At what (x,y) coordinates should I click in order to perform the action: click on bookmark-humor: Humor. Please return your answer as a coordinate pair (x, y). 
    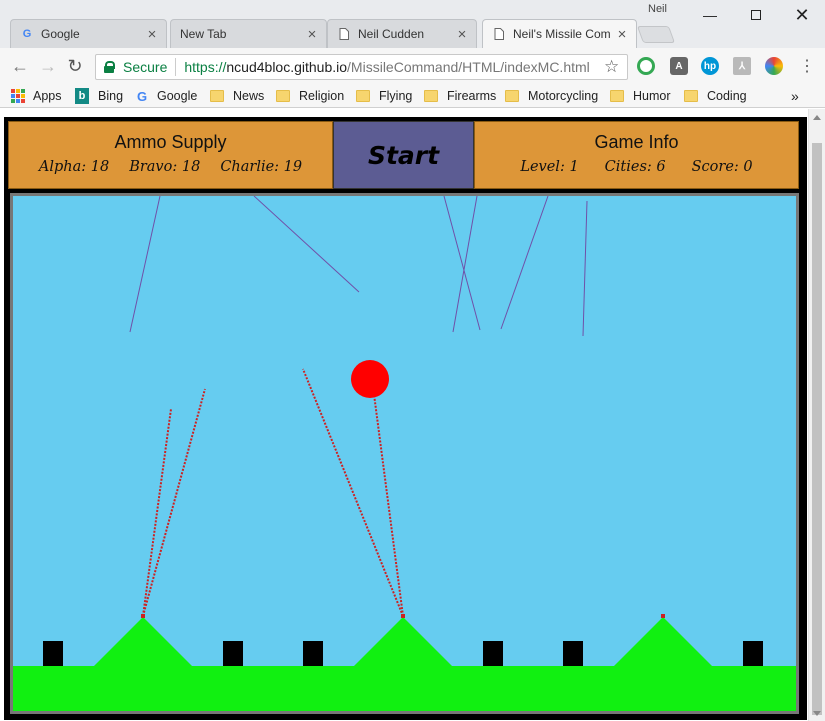
    Looking at the image, I should click on (640, 96).